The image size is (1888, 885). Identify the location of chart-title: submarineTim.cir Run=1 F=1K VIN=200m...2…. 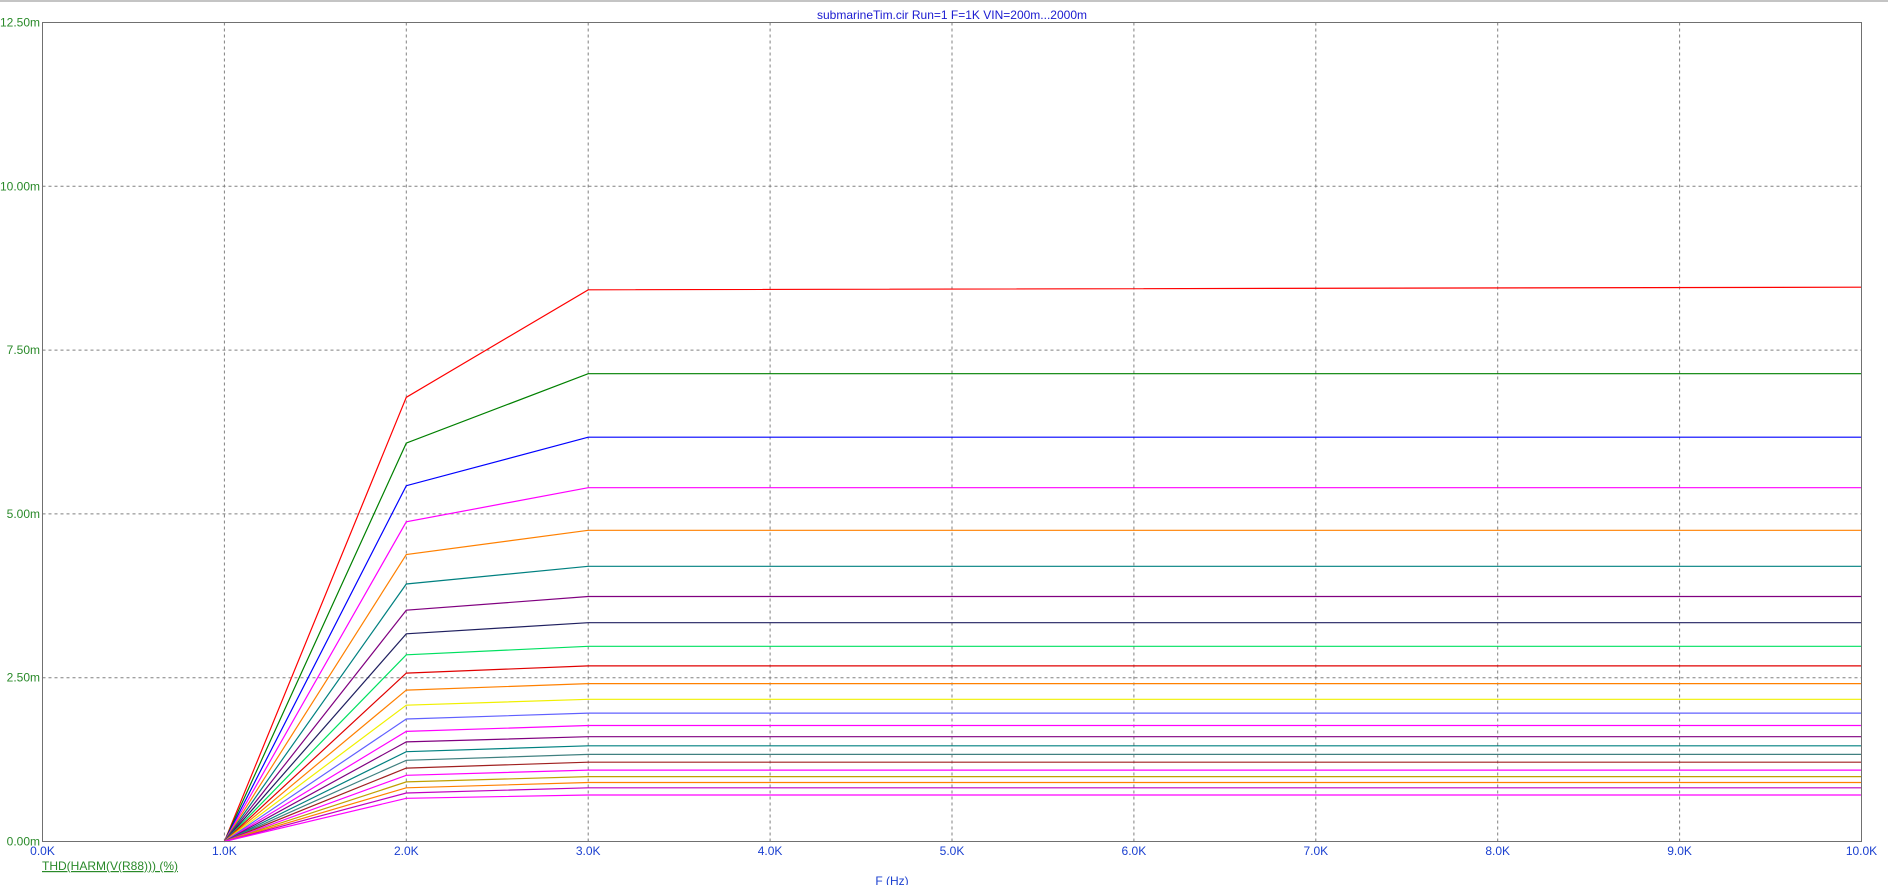
(952, 15).